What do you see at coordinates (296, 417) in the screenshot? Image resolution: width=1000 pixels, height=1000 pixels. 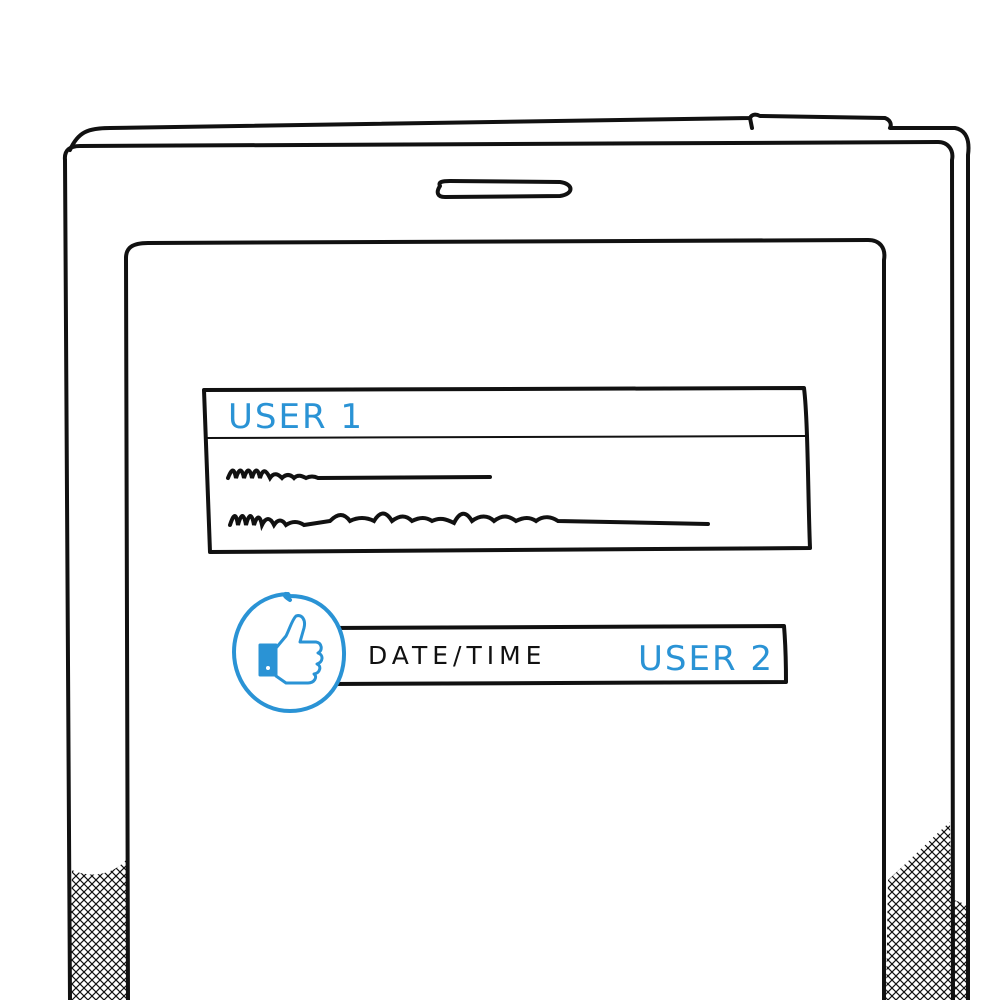 I see `post-author: USER 1` at bounding box center [296, 417].